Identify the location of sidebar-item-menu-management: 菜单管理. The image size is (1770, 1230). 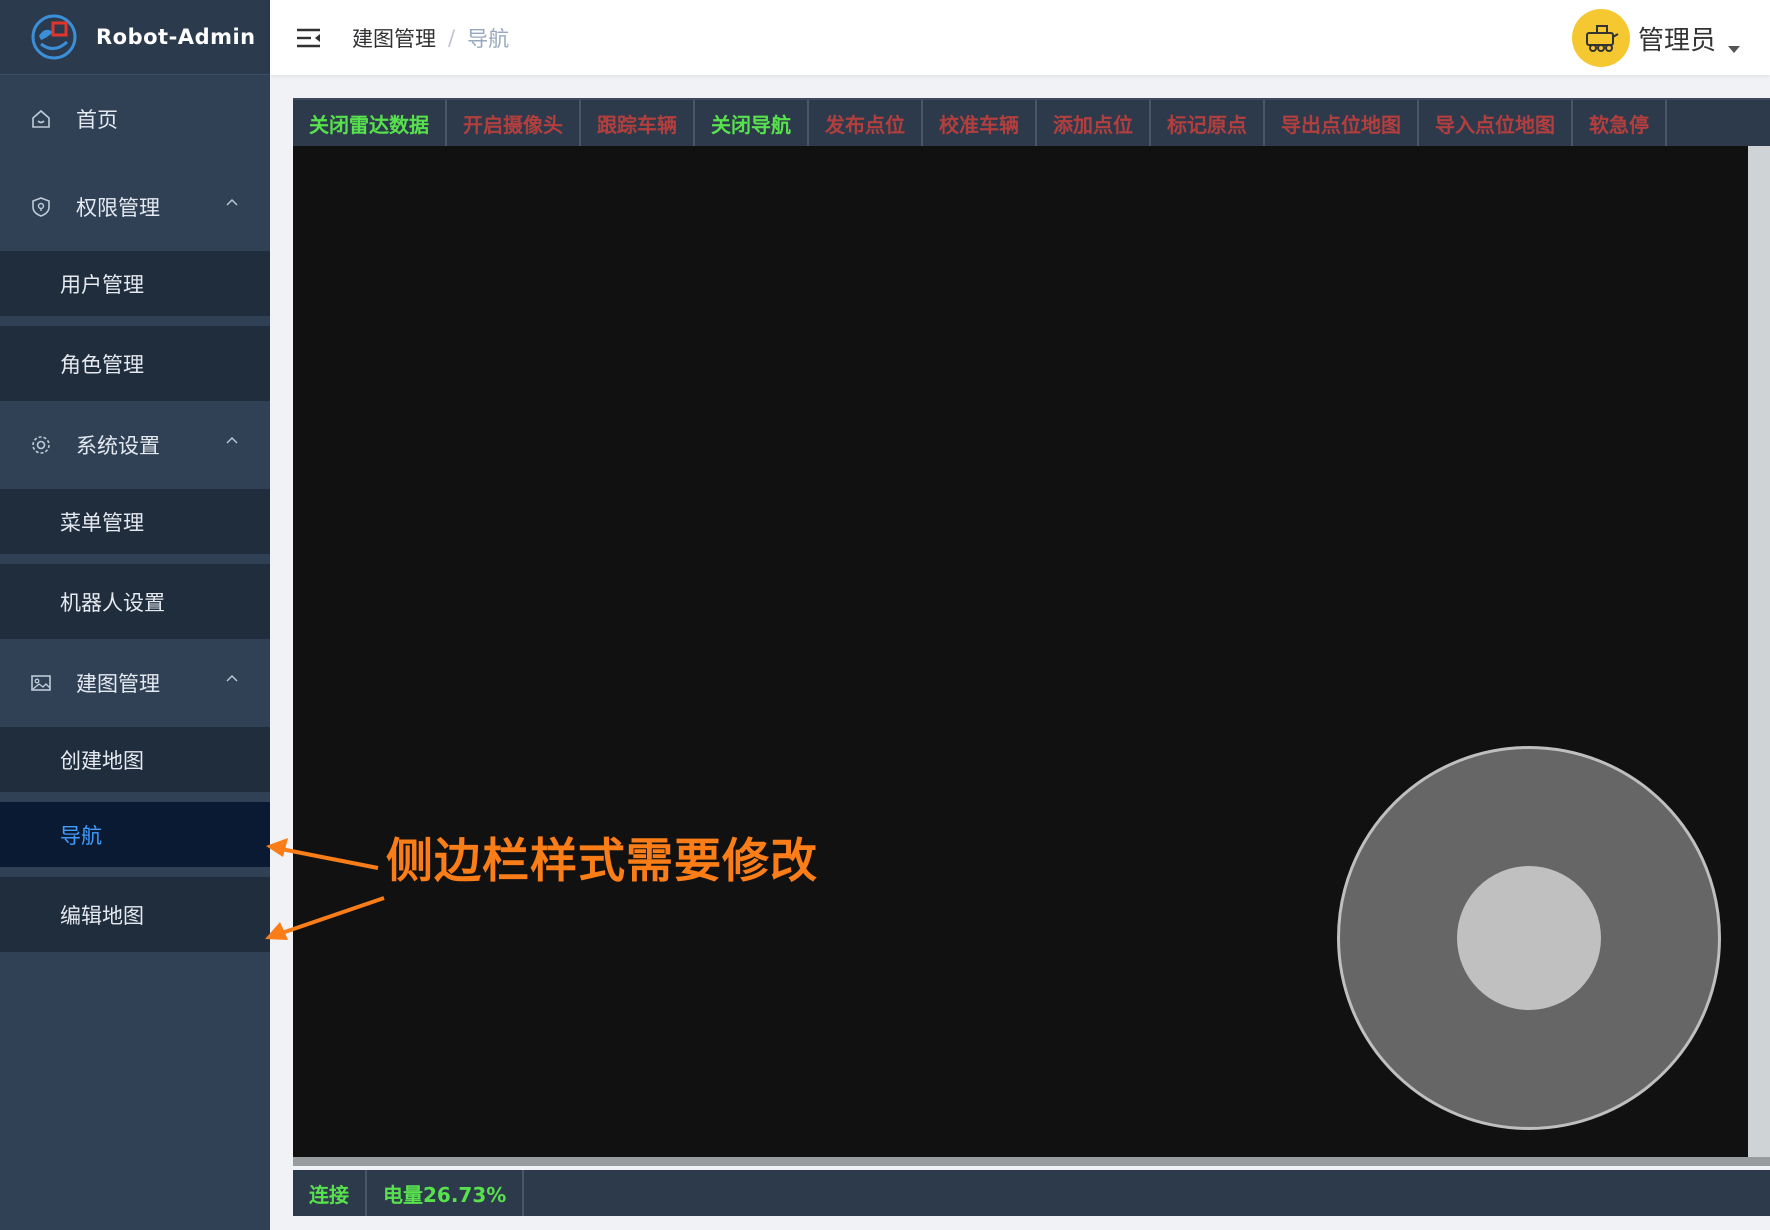
(135, 526).